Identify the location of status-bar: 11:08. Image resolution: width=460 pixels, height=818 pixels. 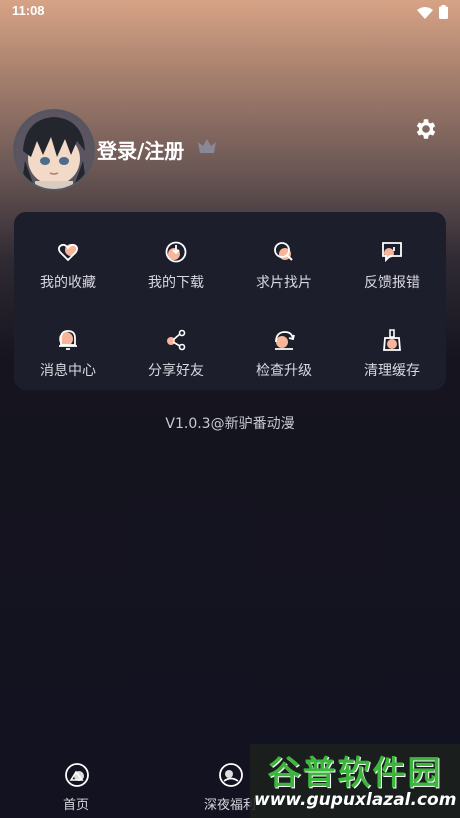
(230, 11).